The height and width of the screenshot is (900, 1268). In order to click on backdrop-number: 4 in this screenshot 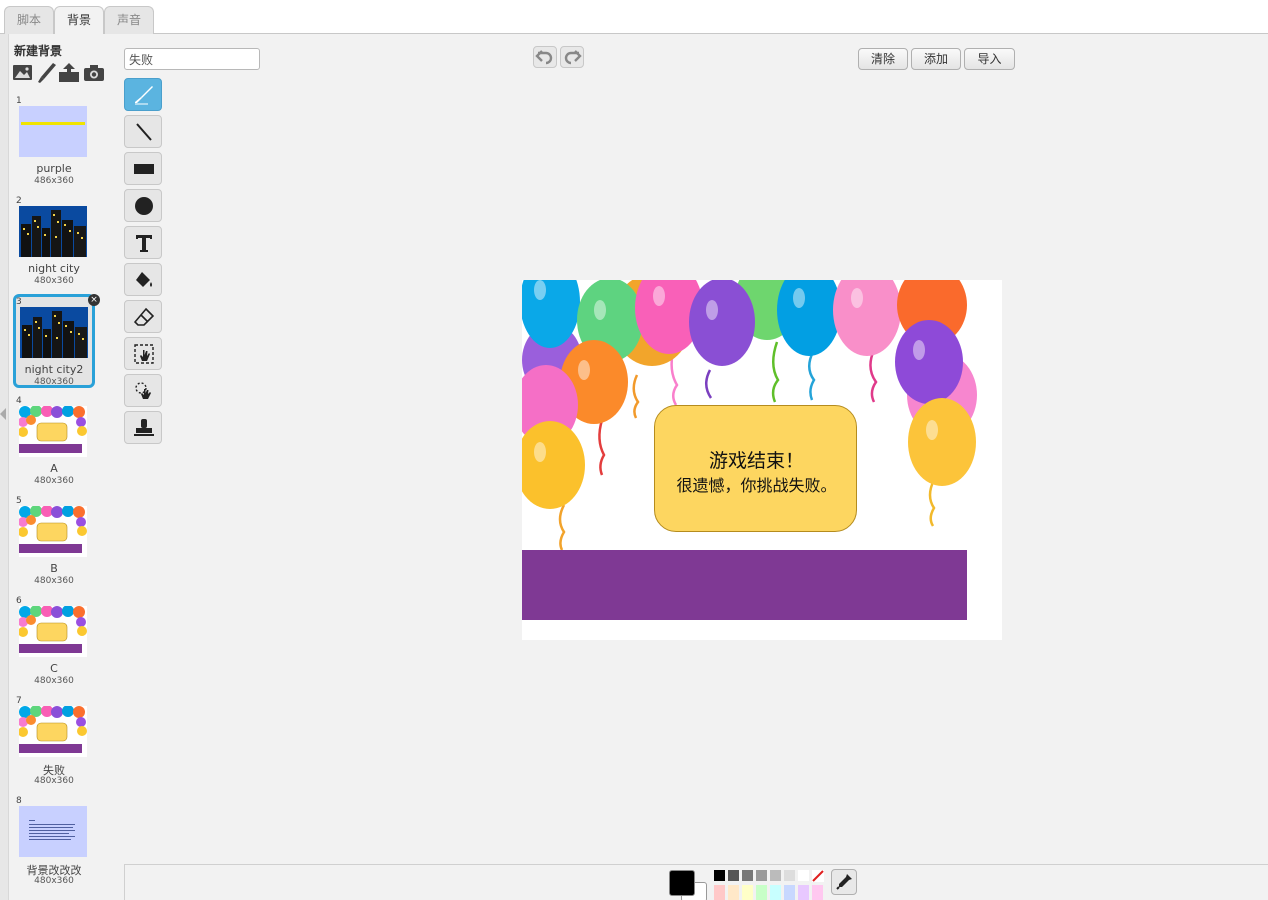, I will do `click(19, 401)`.